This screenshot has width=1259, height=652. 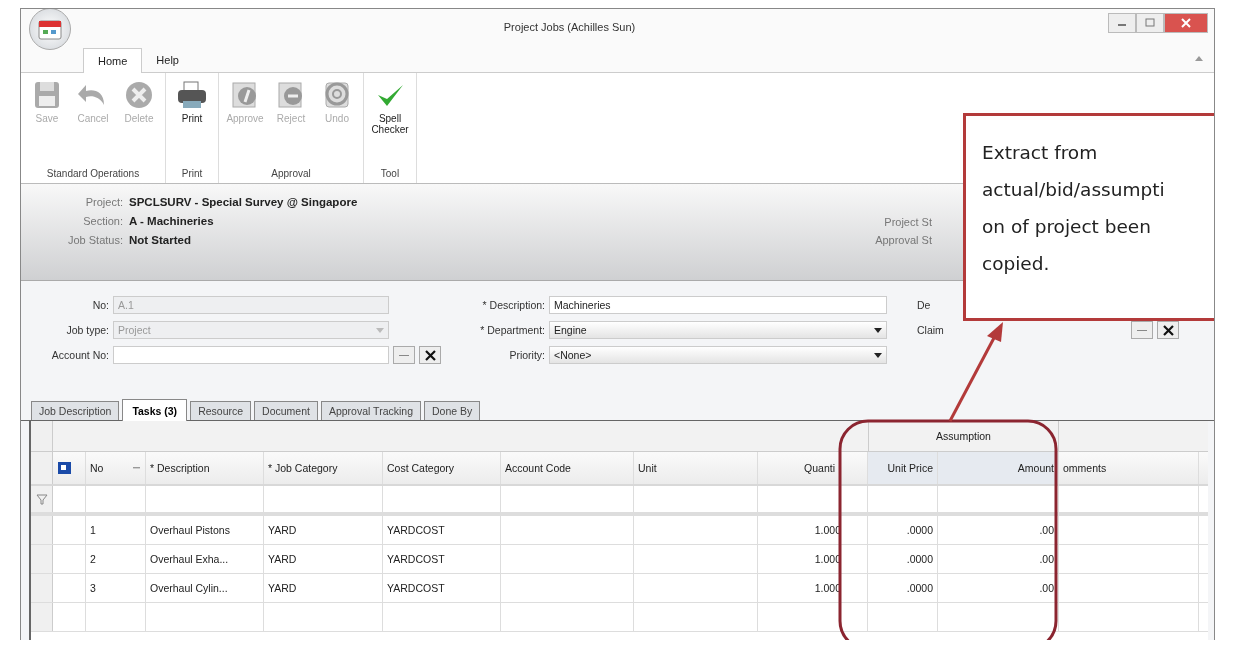 I want to click on minimize-button, so click(x=1122, y=23).